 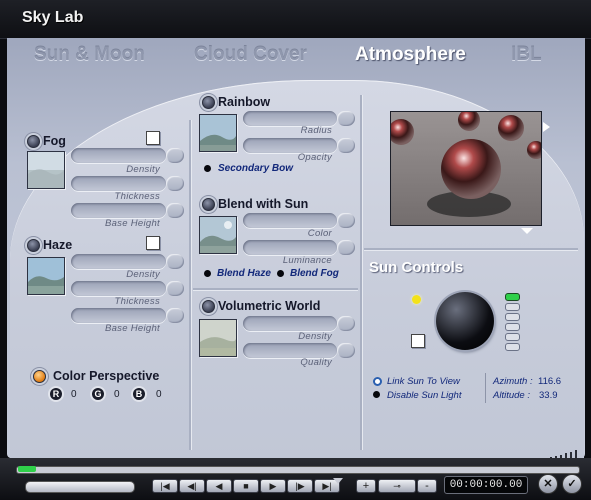 What do you see at coordinates (511, 395) in the screenshot?
I see `altitude-label: Altitude :` at bounding box center [511, 395].